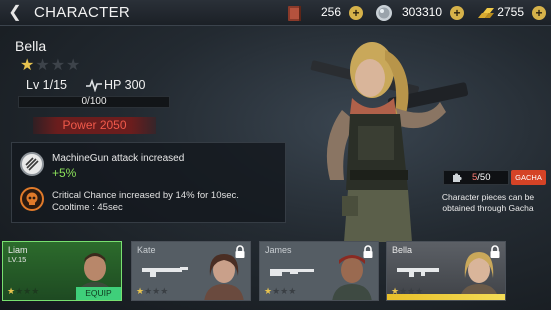 The height and width of the screenshot is (310, 551). I want to click on gold-resource: 2755 +, so click(512, 13).